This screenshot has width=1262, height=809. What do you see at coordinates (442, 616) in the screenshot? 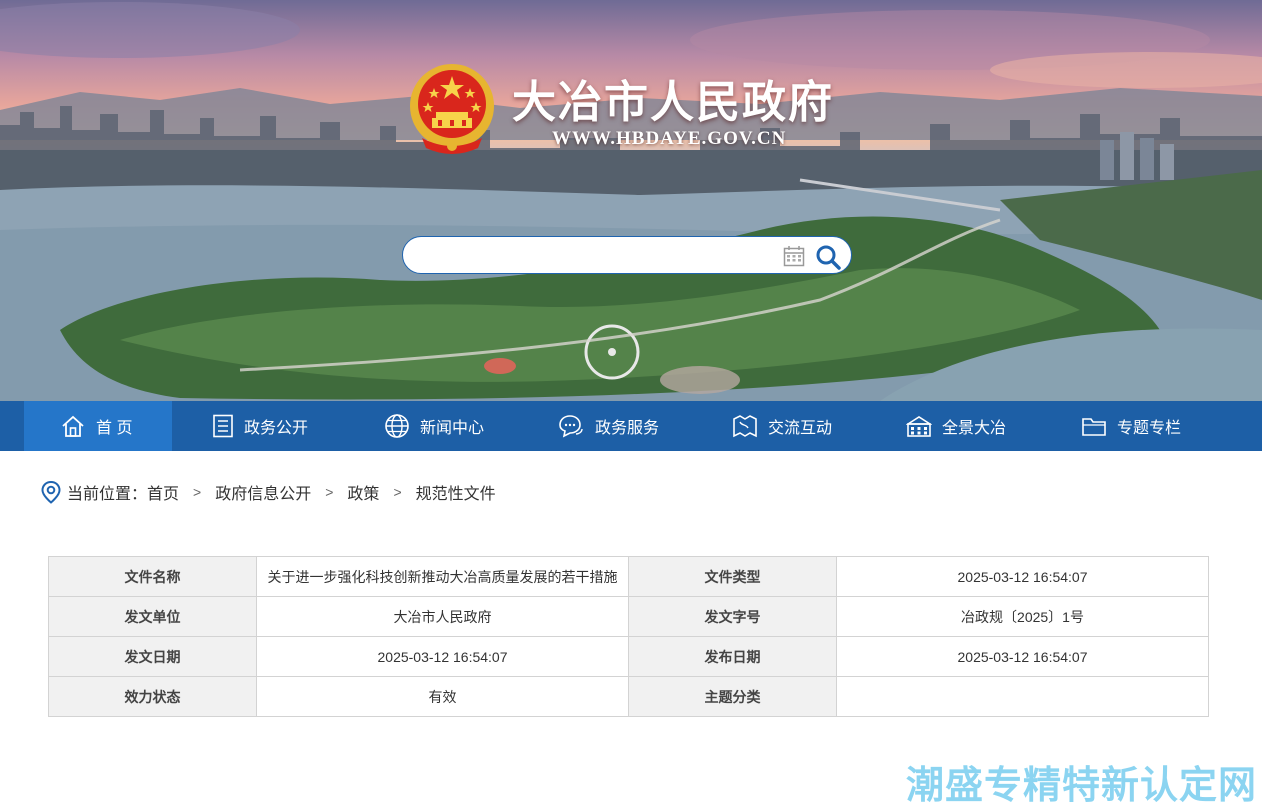
I see `value-issuing-unit: 大冶市人民政府` at bounding box center [442, 616].